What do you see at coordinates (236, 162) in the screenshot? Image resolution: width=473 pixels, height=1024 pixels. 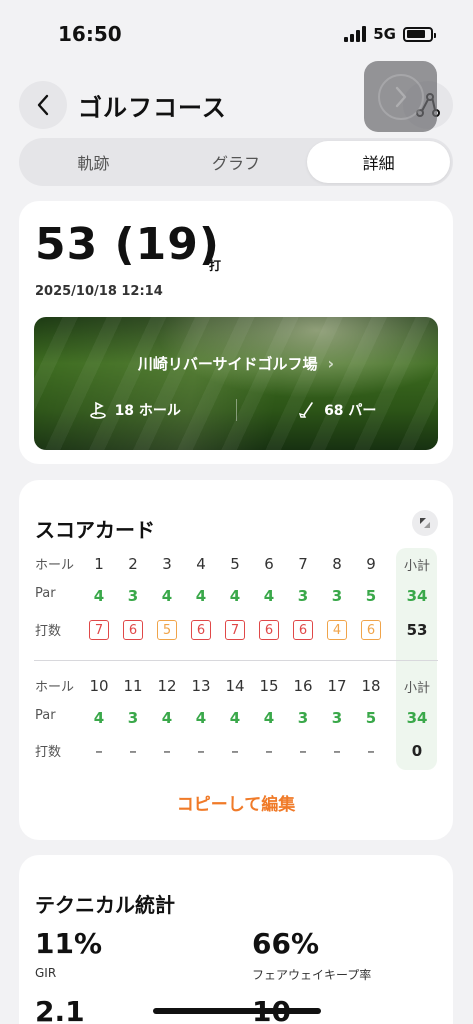 I see `tab-graph: グラフ` at bounding box center [236, 162].